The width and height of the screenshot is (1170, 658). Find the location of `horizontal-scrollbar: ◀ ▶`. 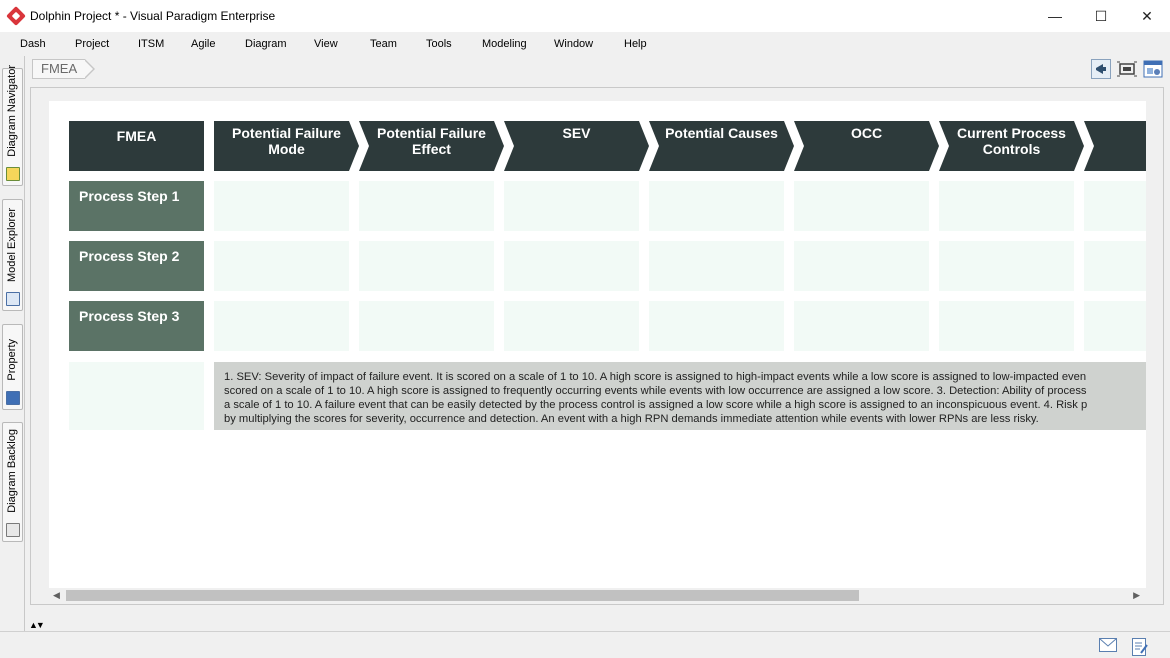

horizontal-scrollbar: ◀ ▶ is located at coordinates (597, 595).